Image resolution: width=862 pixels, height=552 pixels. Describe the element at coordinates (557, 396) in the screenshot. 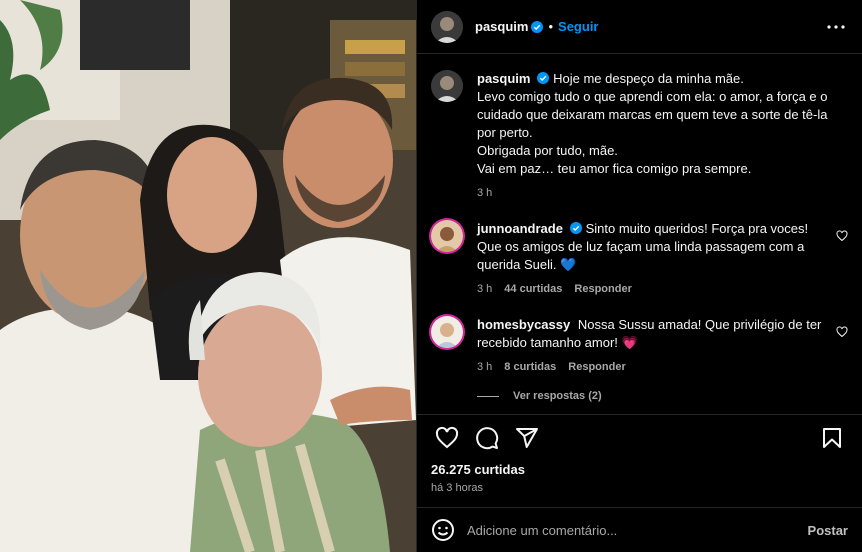

I see `view-replies-label: Ver respostas (2)` at that location.